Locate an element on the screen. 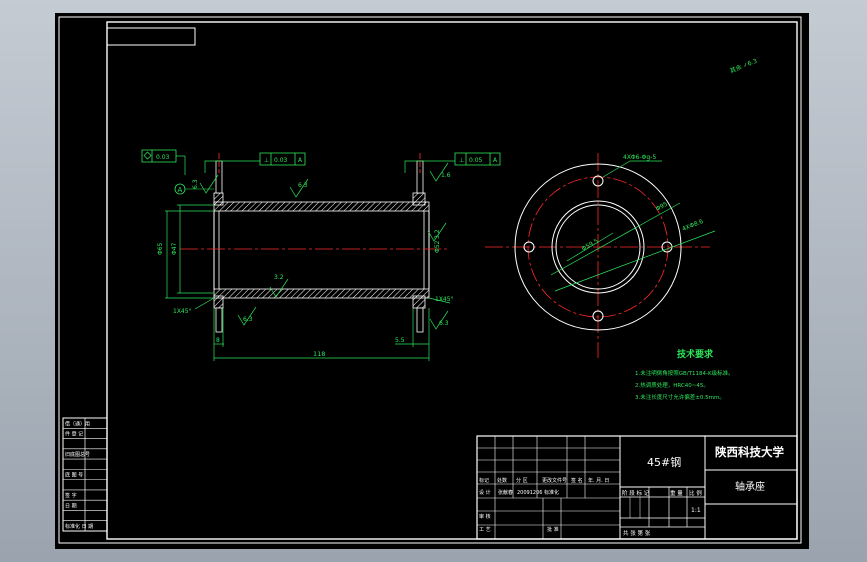 This screenshot has height=562, width=867. dimension-lines is located at coordinates (308, 282).